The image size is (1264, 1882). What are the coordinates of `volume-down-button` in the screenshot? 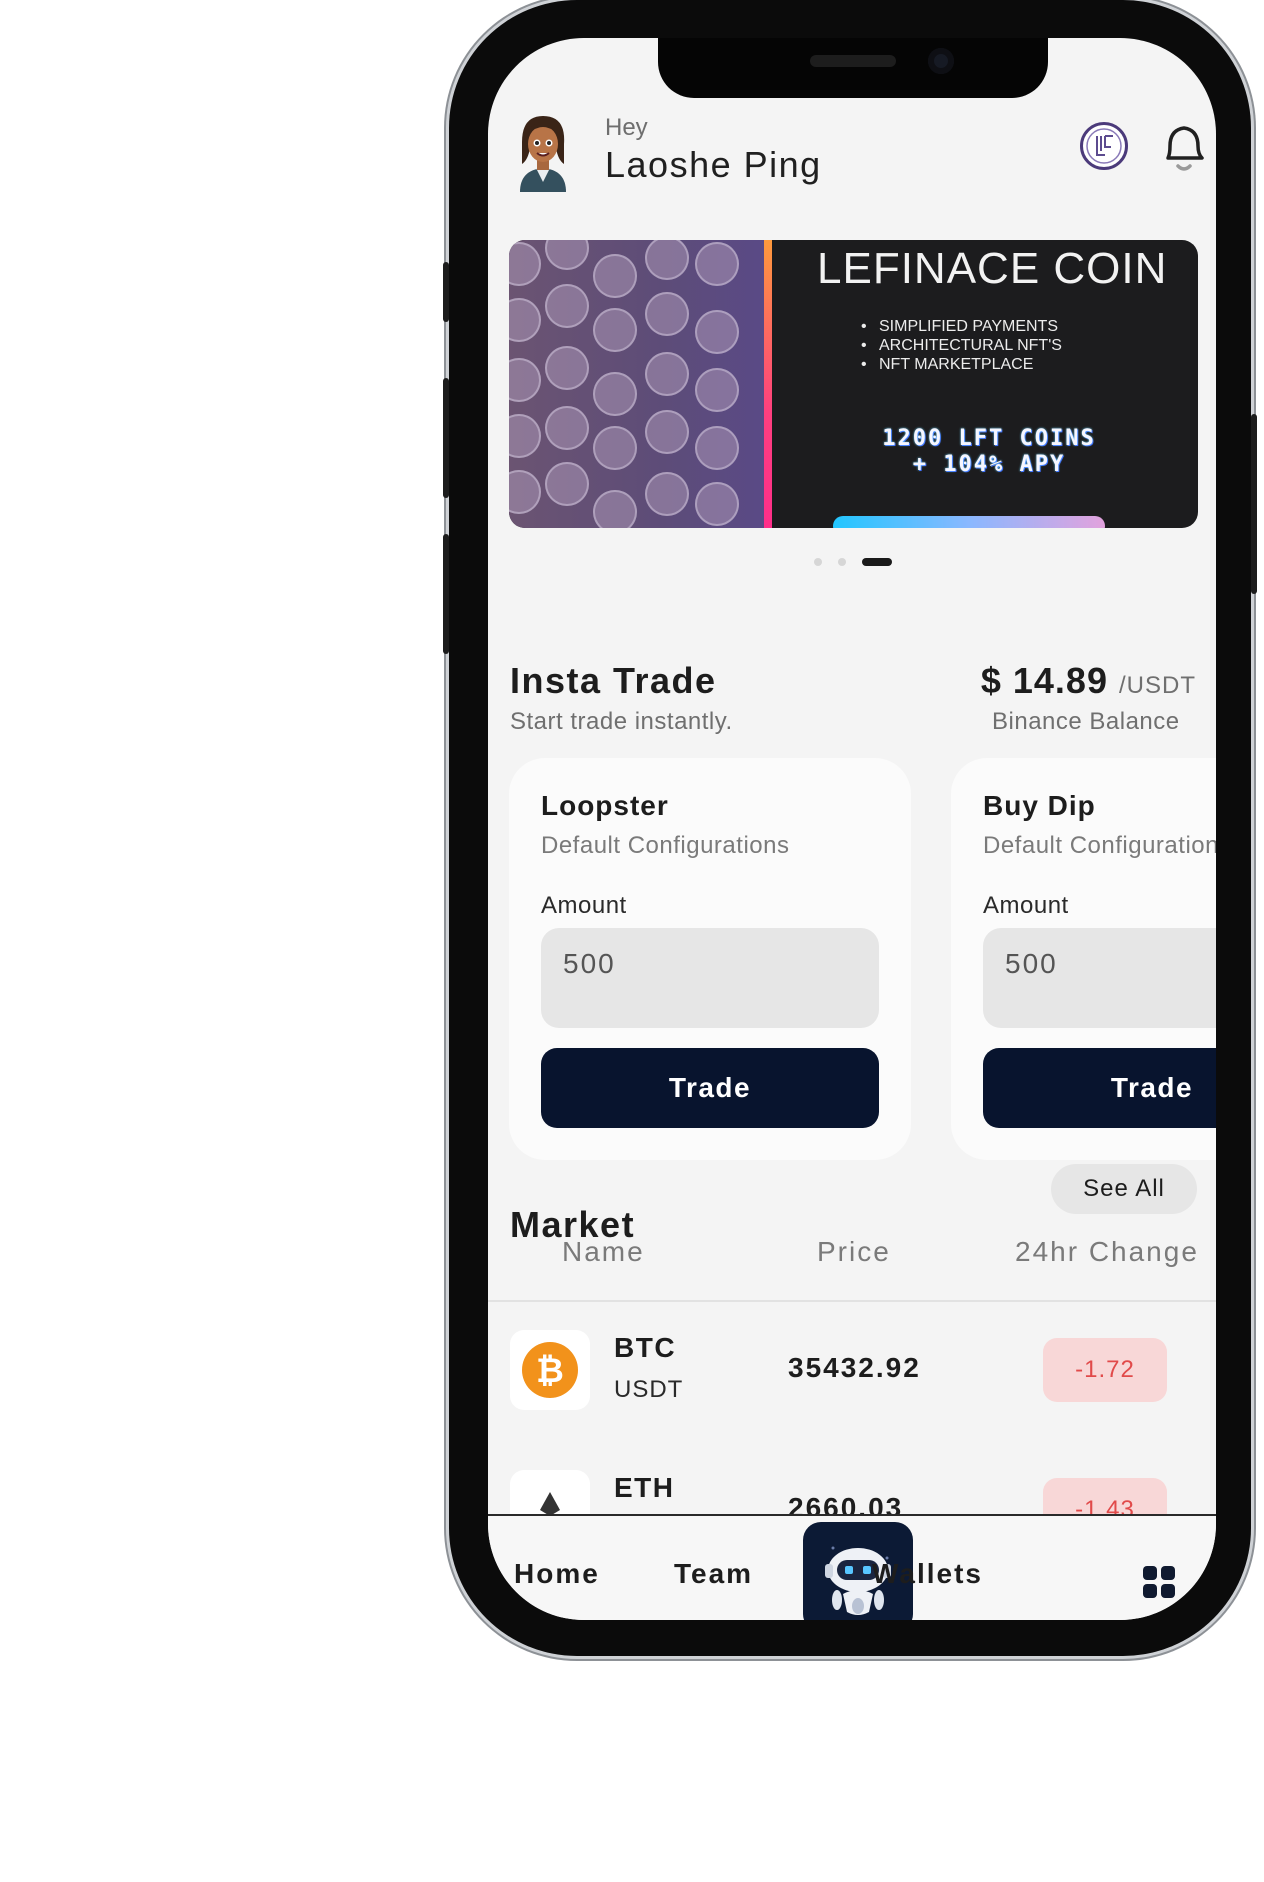 It's located at (446, 594).